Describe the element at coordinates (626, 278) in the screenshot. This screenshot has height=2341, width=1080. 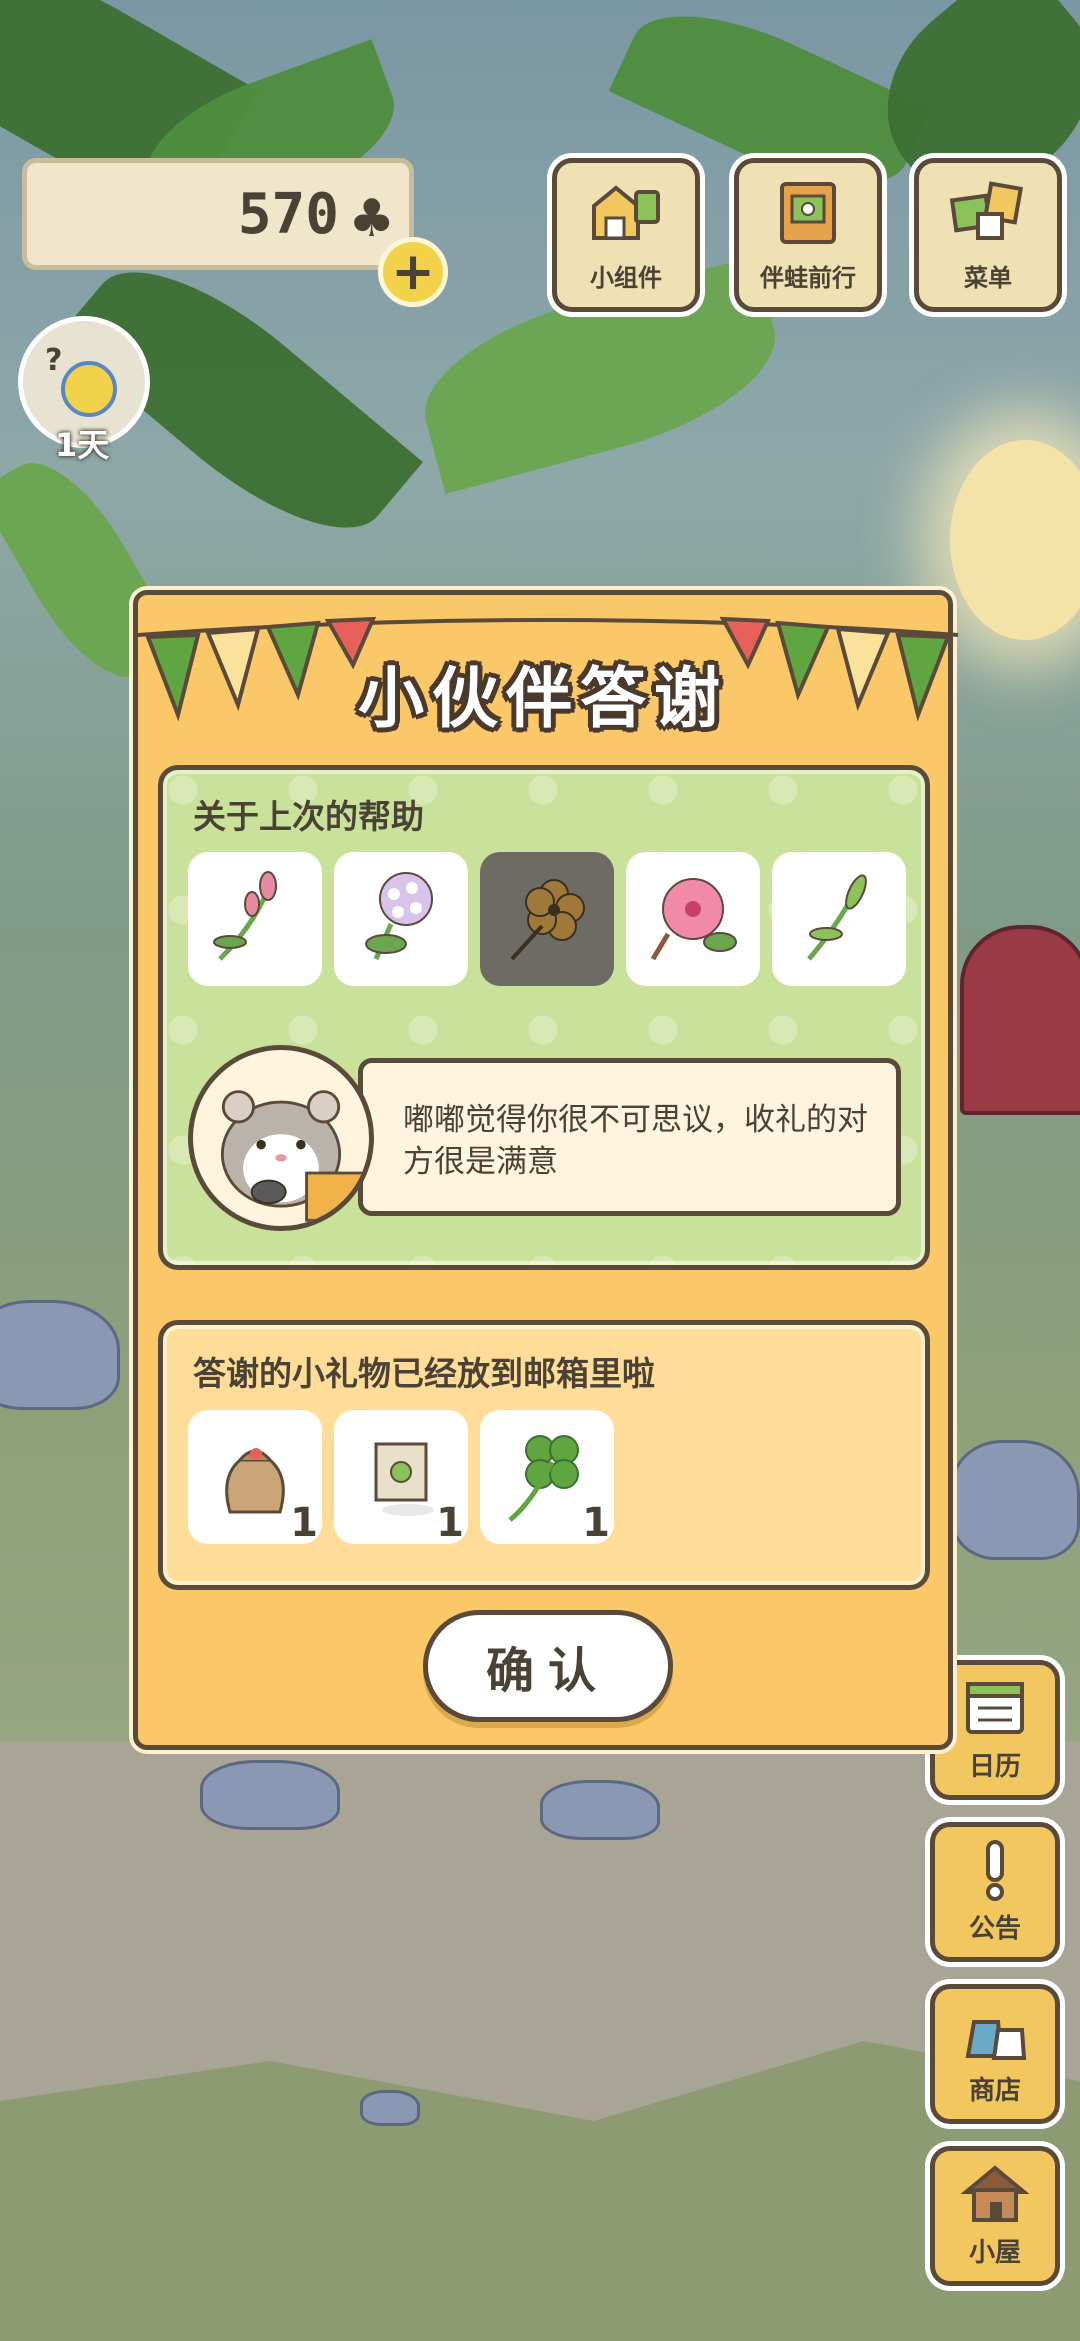
I see `widget-button-label: 小组件` at that location.